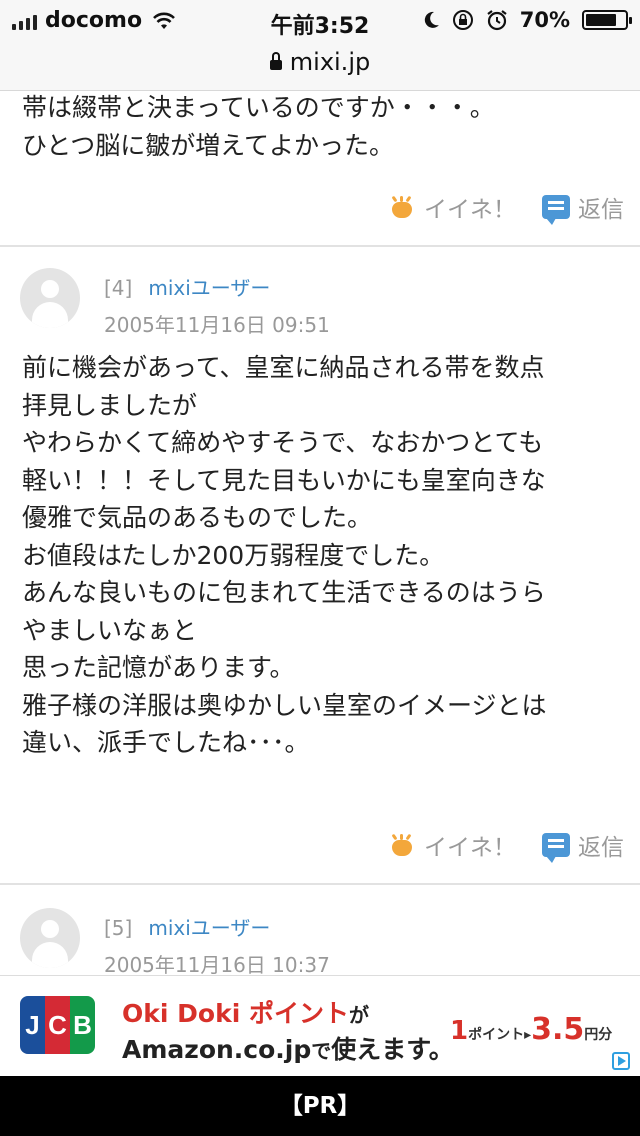 Image resolution: width=640 pixels, height=1136 pixels. I want to click on ad-subline: Amazon.co.jpで使えます。, so click(288, 1049).